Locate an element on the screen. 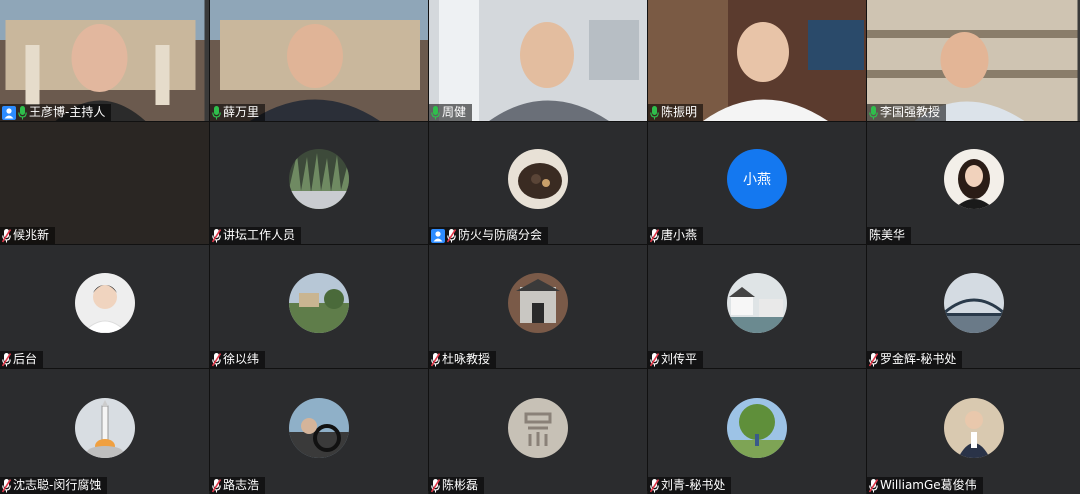 This screenshot has height=494, width=1080. participant-tile: 罗金辉-秘书处 is located at coordinates (973, 306).